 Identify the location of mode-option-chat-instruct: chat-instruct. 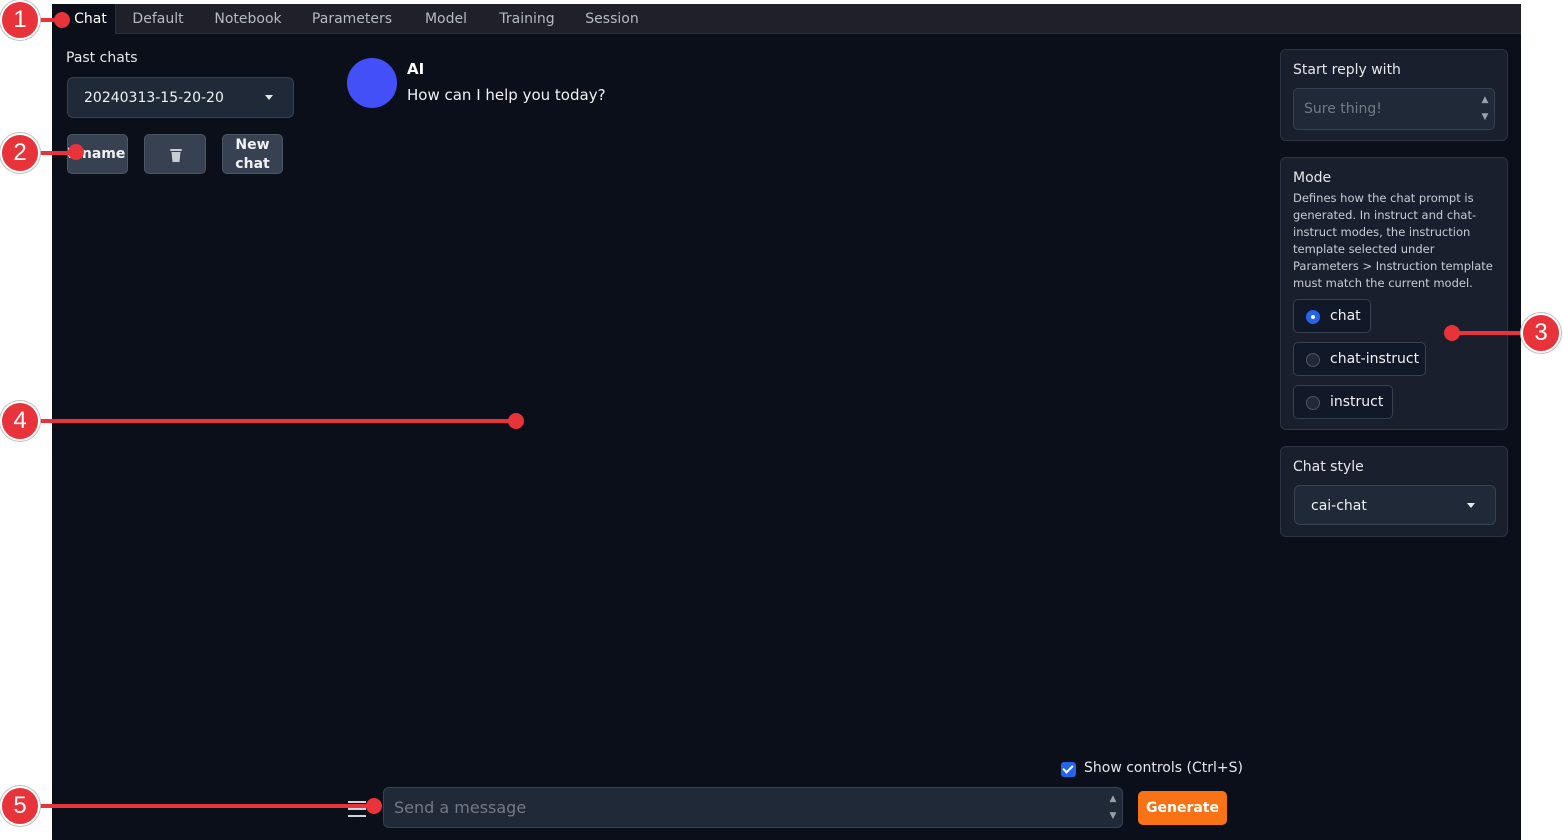
(1359, 359).